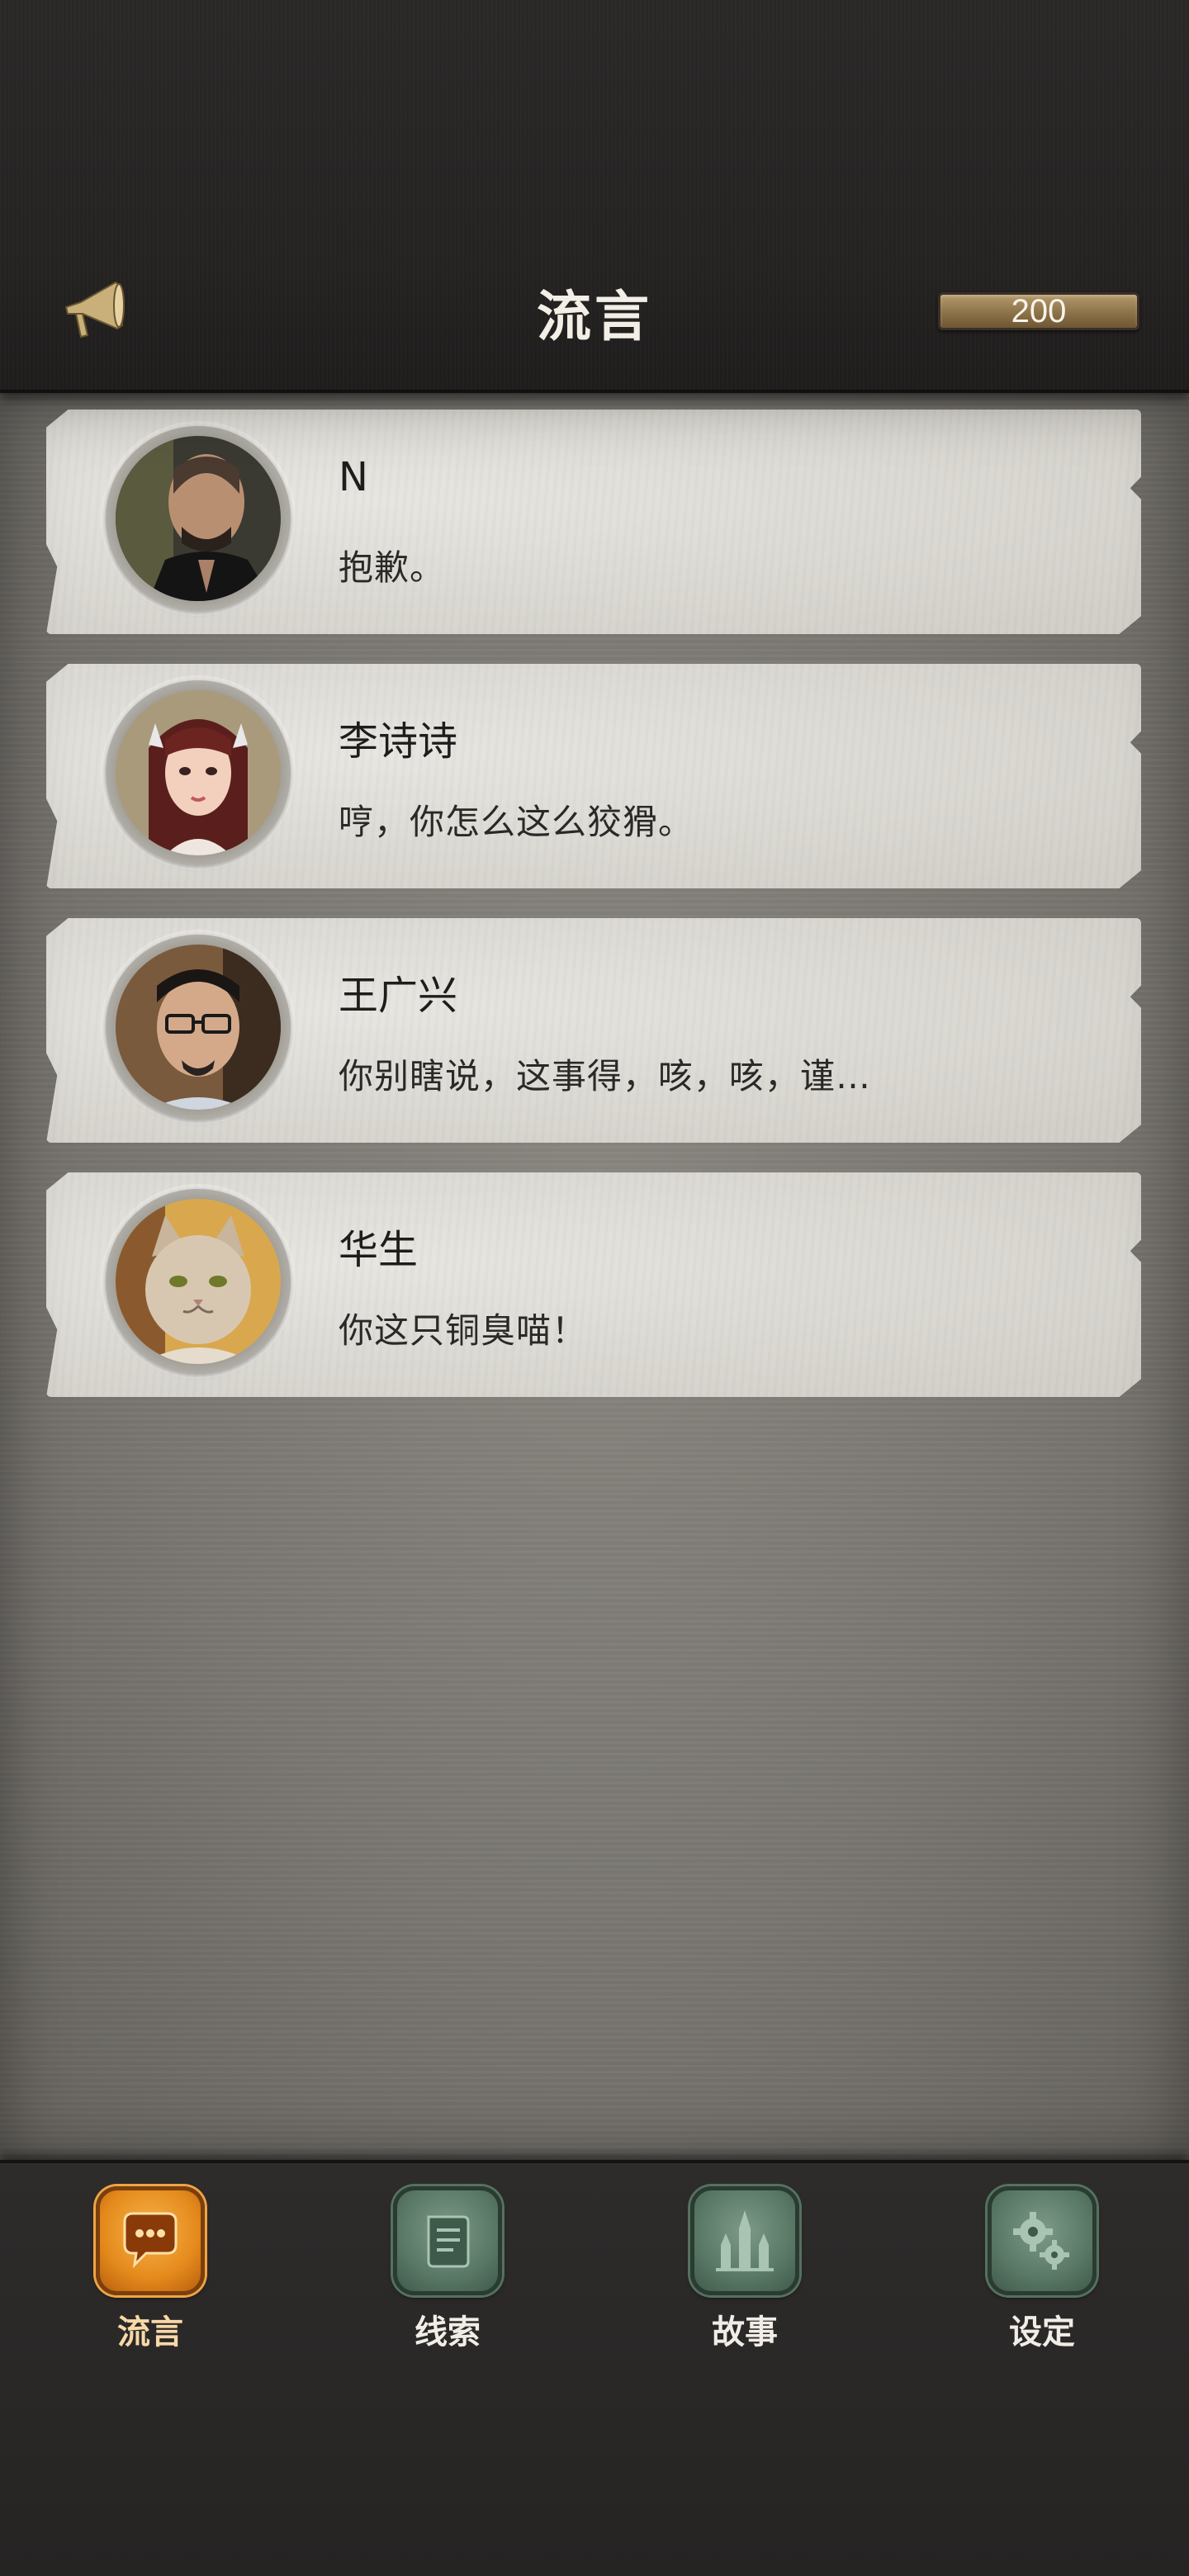 Image resolution: width=1189 pixels, height=2576 pixels. Describe the element at coordinates (593, 776) in the screenshot. I see `message-item: 李诗诗 哼，你怎么这么狡猾。` at that location.